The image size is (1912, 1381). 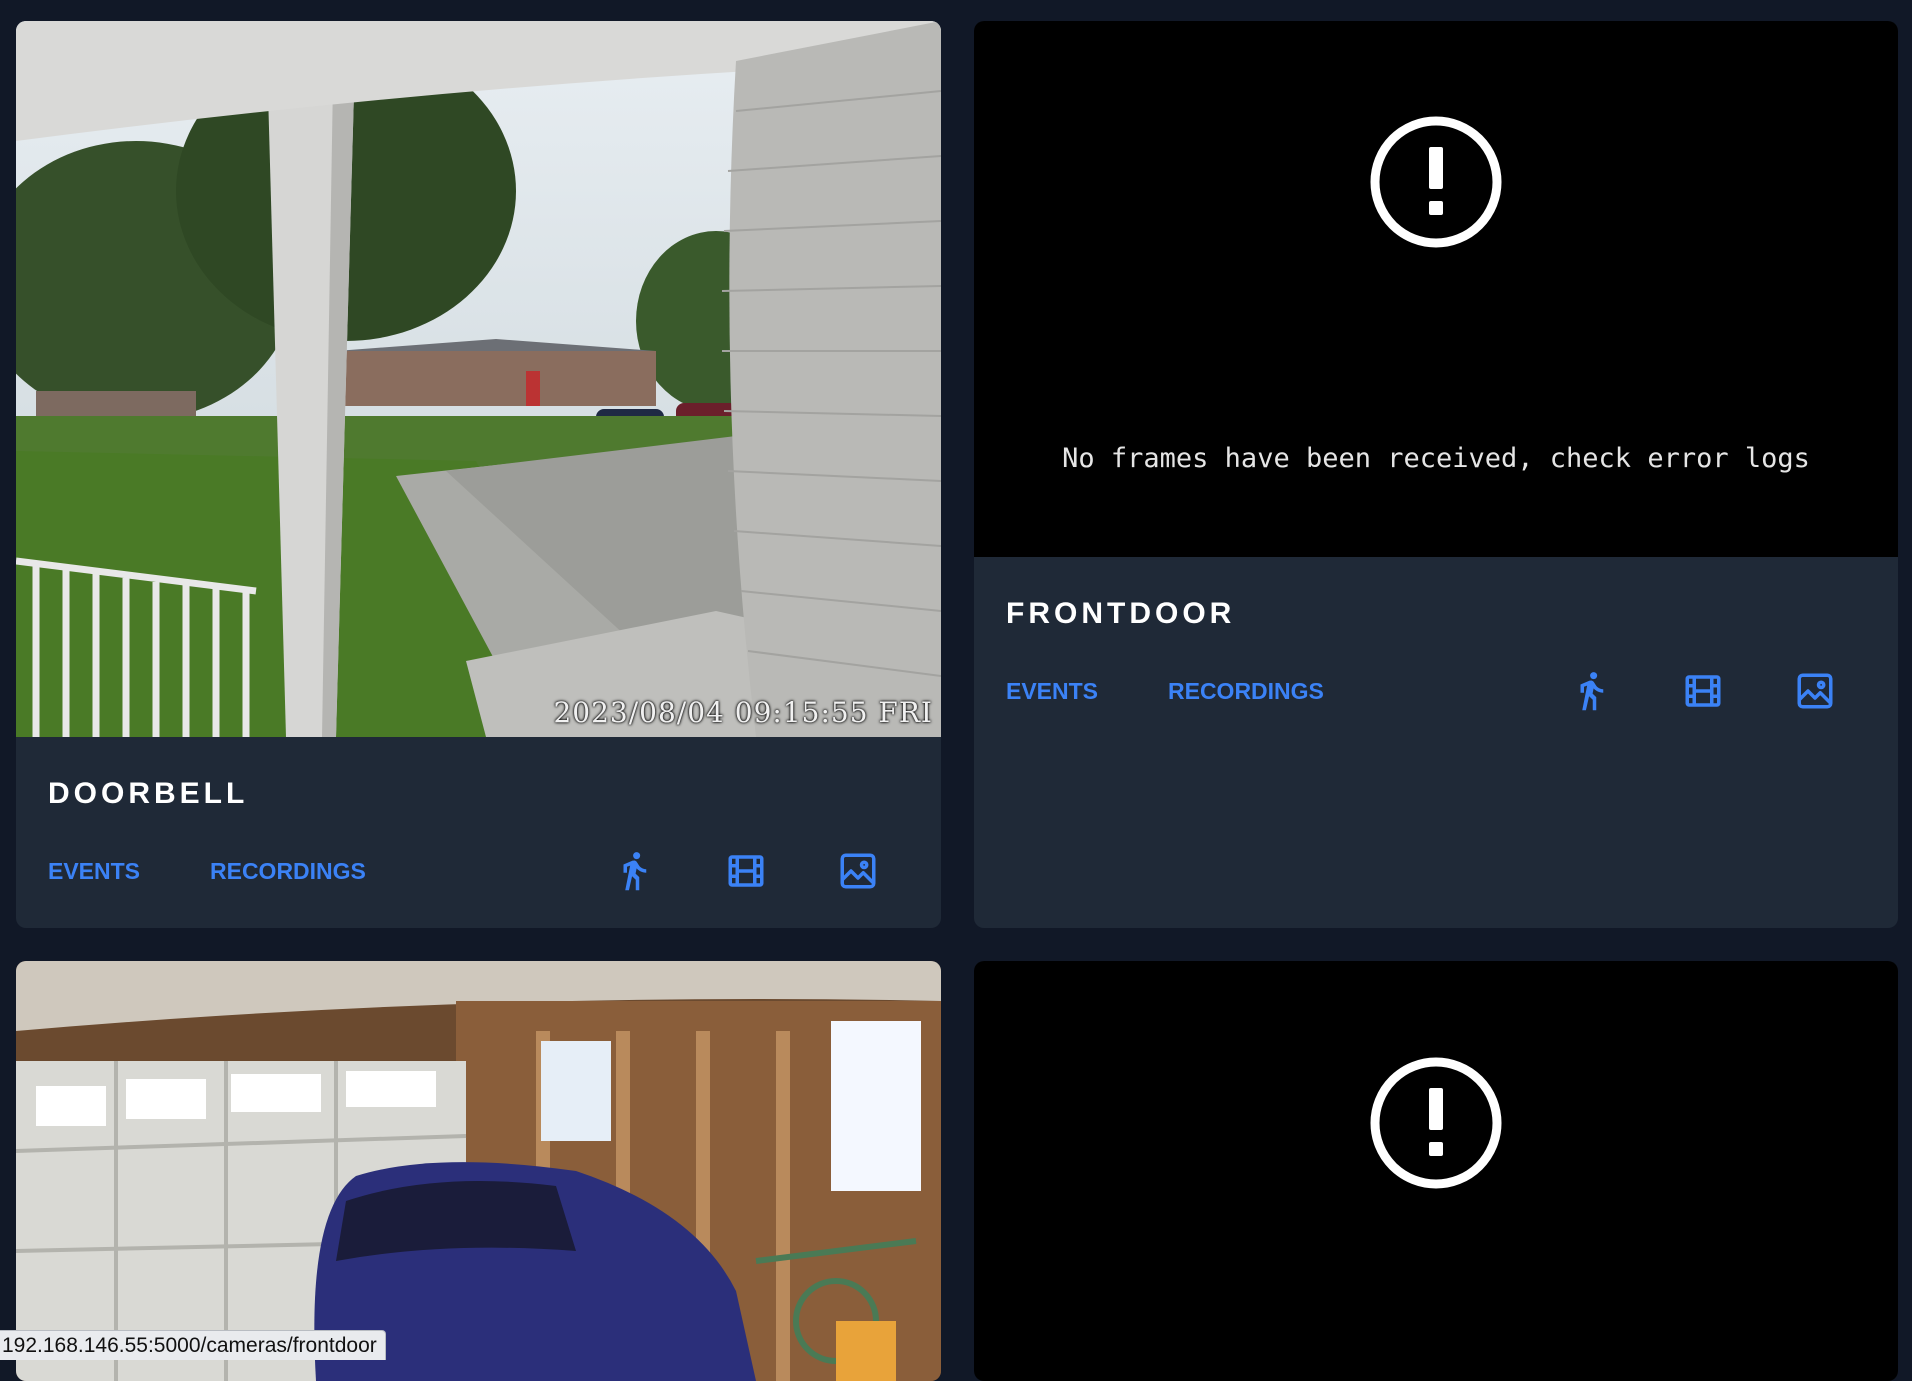 I want to click on status-bar-url: 192.168.146.55:5000/cameras/frontdoor, so click(x=193, y=1345).